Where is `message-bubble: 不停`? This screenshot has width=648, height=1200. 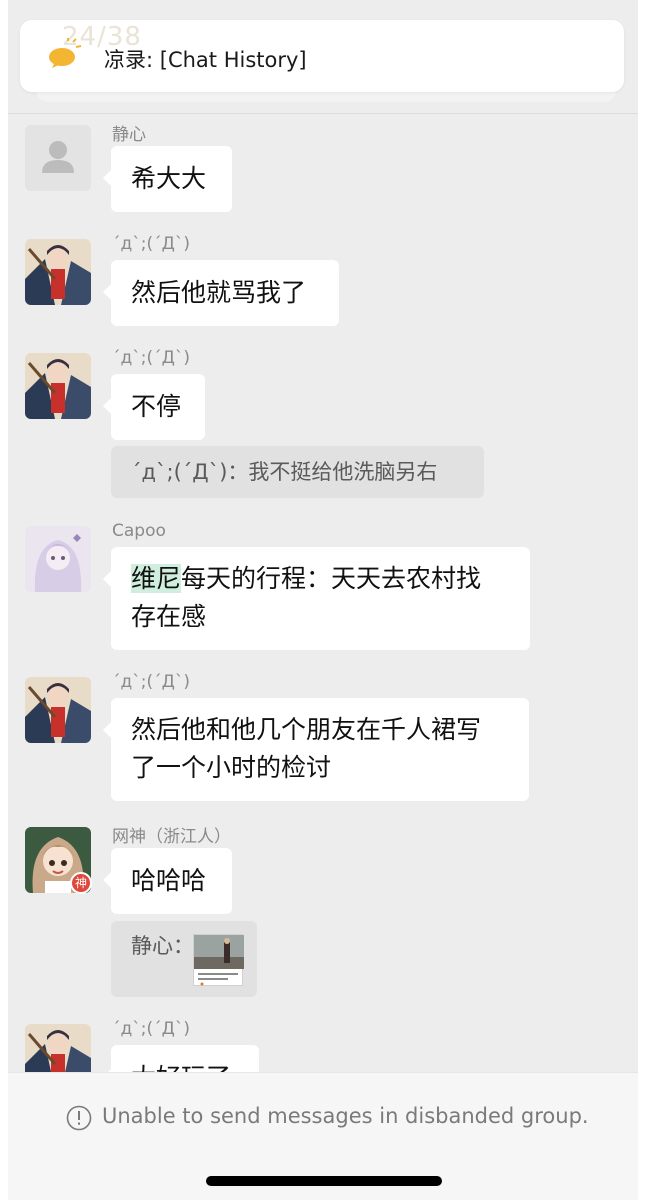 message-bubble: 不停 is located at coordinates (154, 407).